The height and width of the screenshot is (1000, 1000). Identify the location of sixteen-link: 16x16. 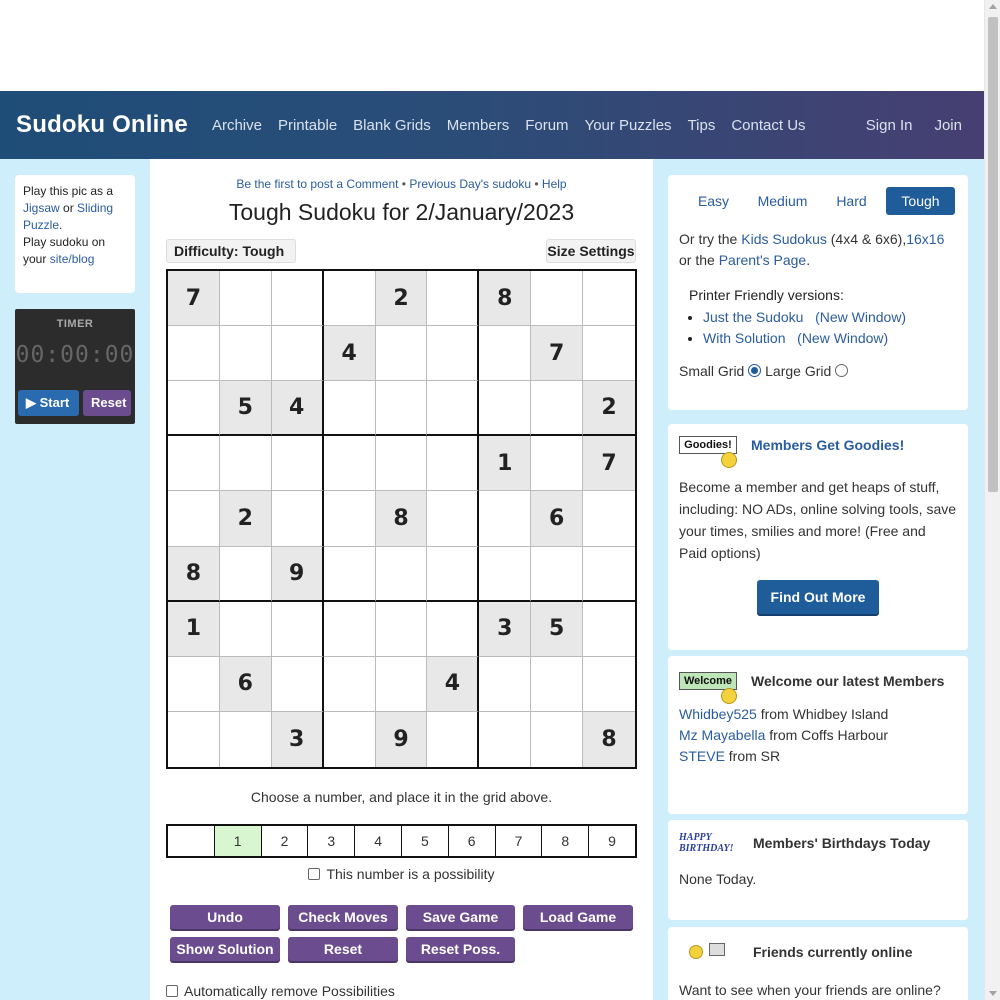
(925, 239).